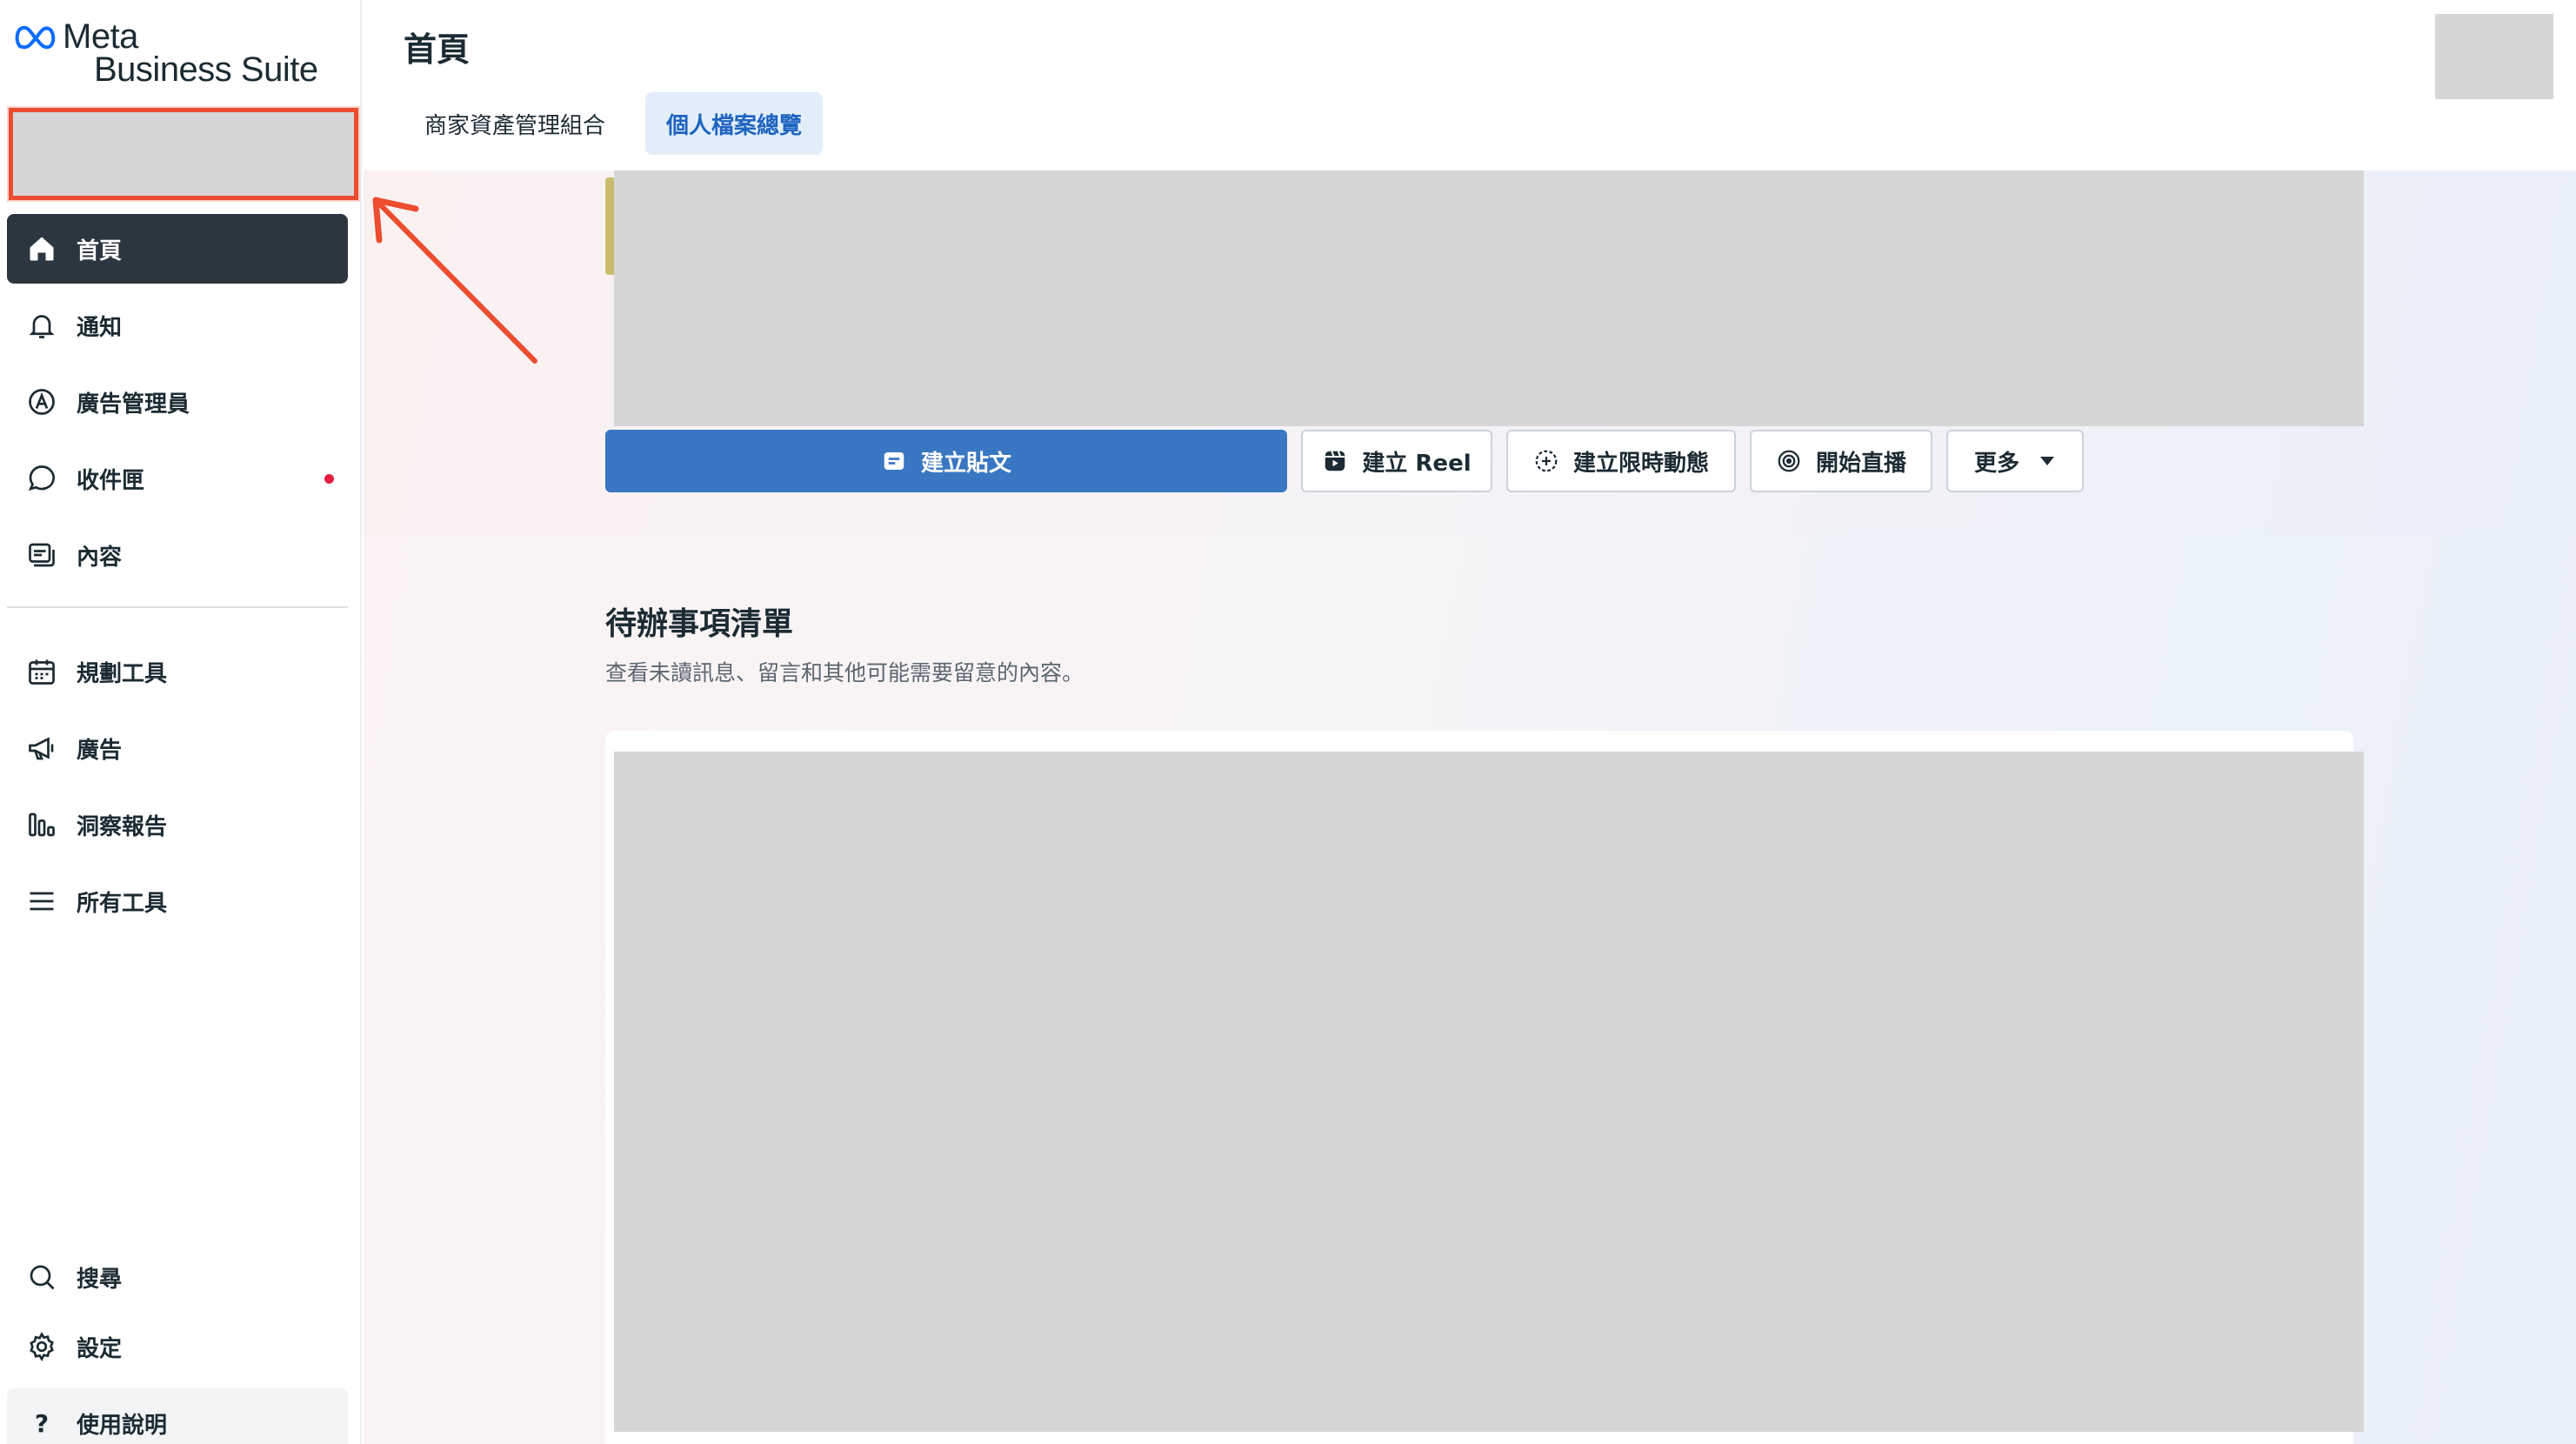 This screenshot has height=1444, width=2576. Describe the element at coordinates (100, 327) in the screenshot. I see `sidebar-item-label: 通知` at that location.